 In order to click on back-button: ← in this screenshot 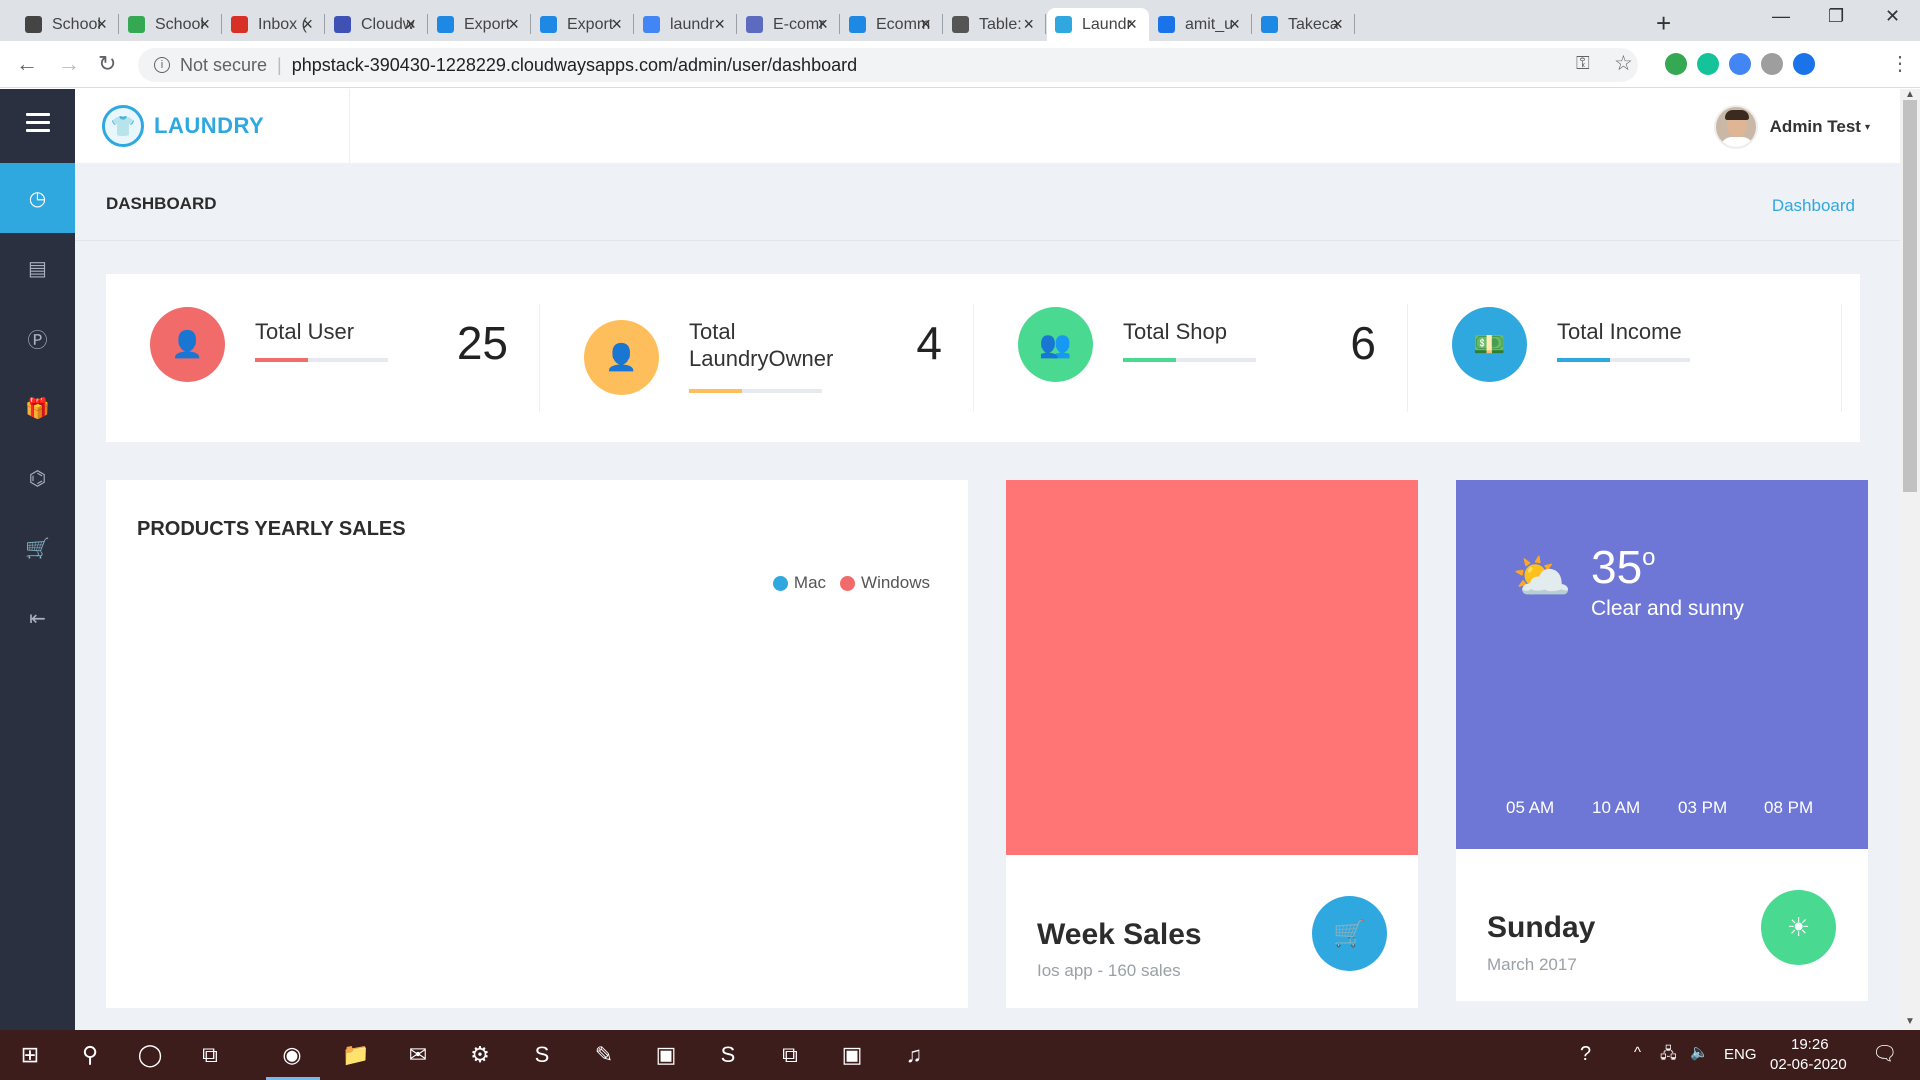, I will do `click(27, 64)`.